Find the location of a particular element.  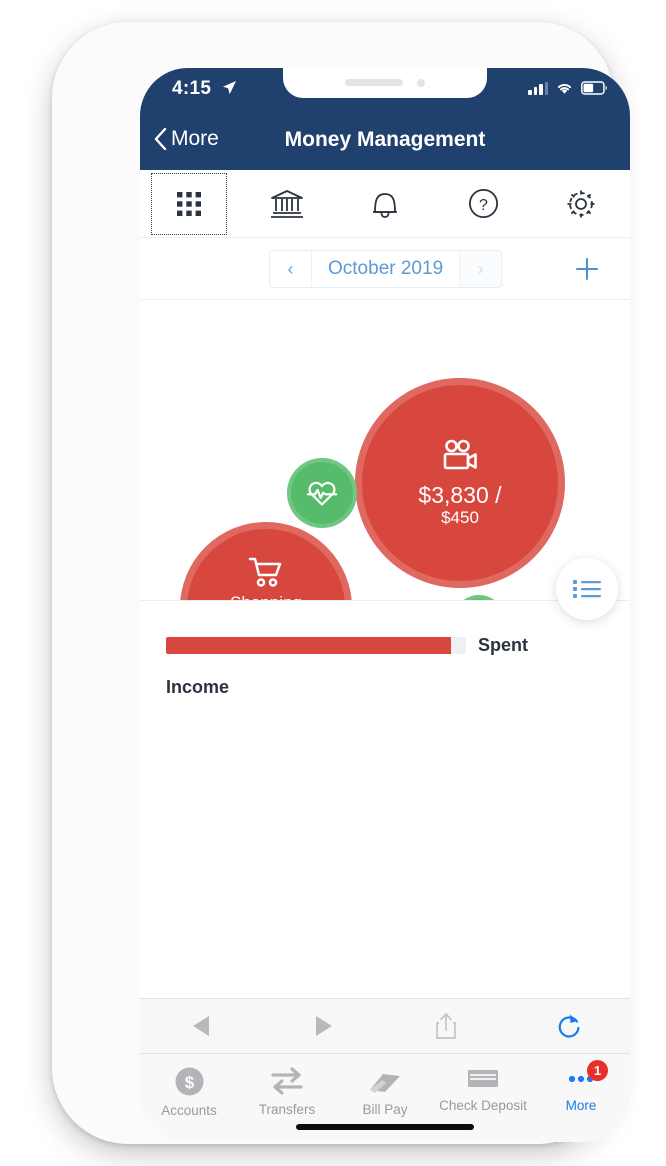

grid-icon is located at coordinates (189, 204).